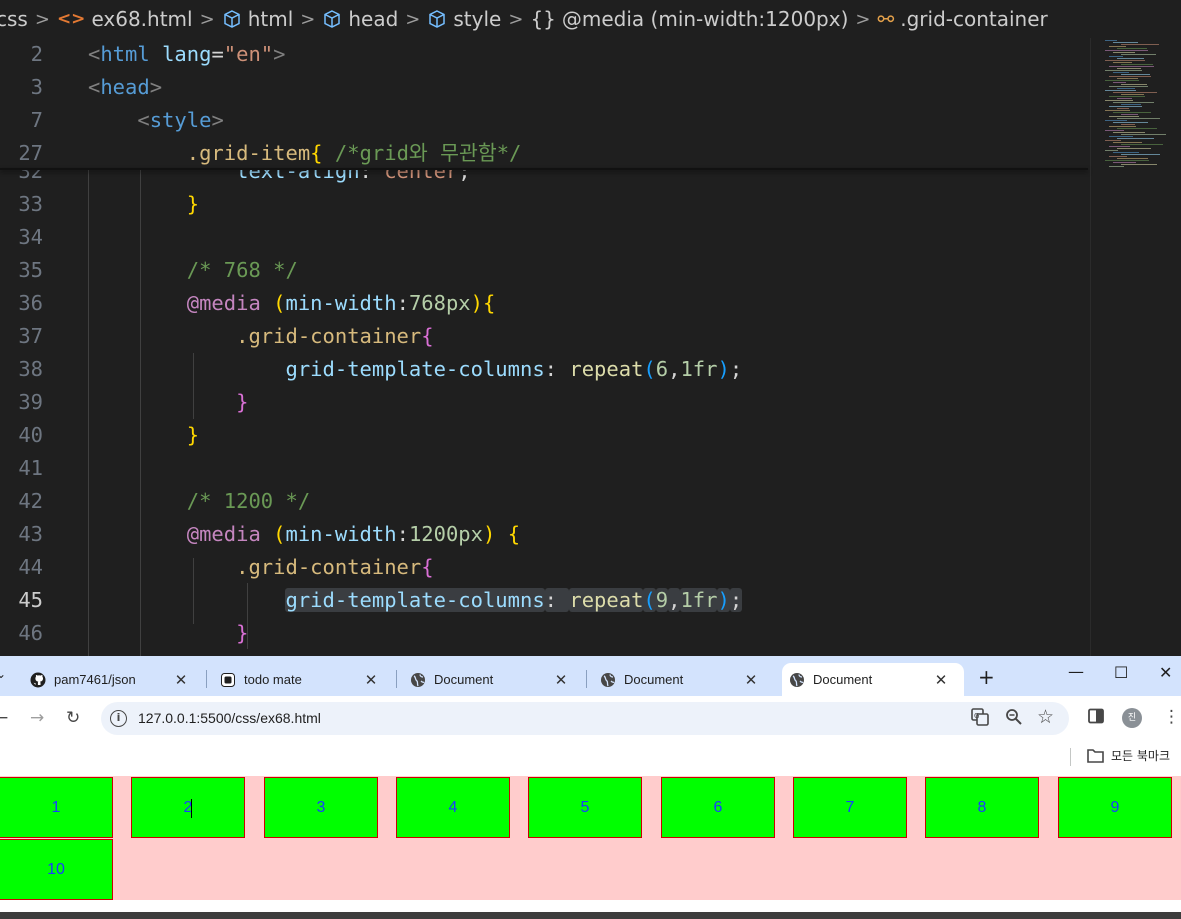  I want to click on code-text: <head>, so click(125, 87).